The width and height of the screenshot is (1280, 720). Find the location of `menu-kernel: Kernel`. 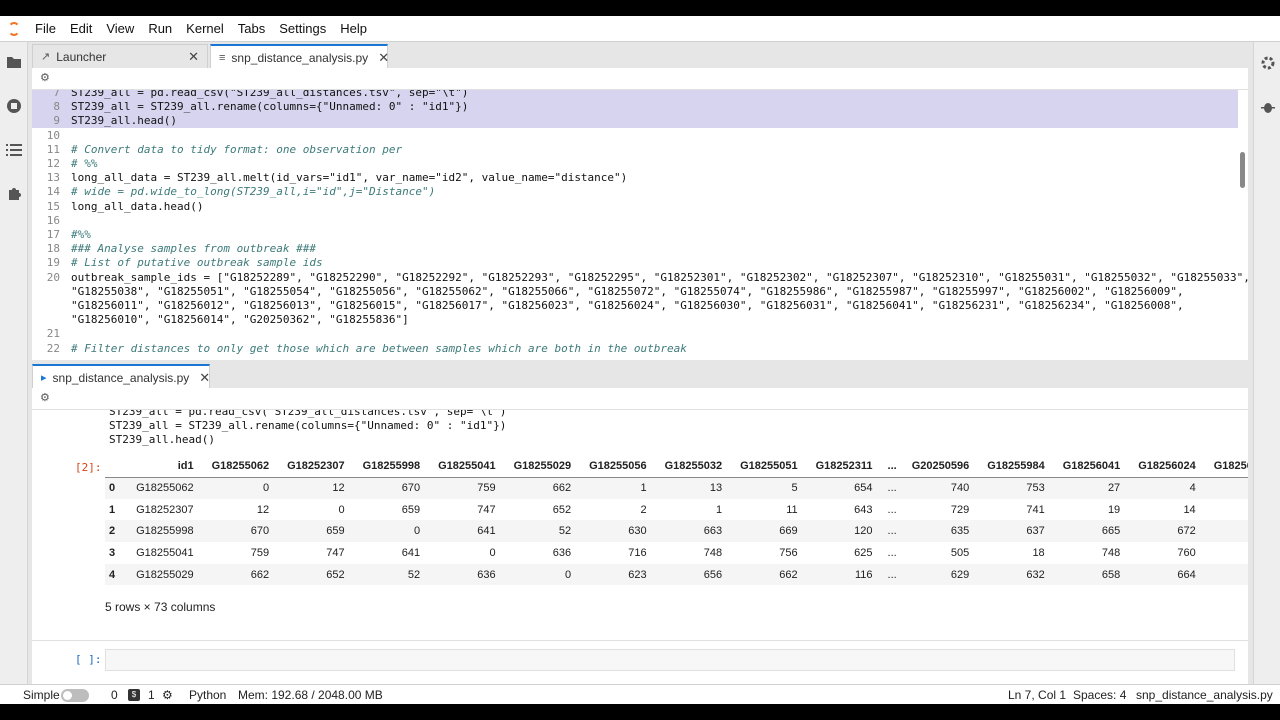

menu-kernel: Kernel is located at coordinates (205, 29).